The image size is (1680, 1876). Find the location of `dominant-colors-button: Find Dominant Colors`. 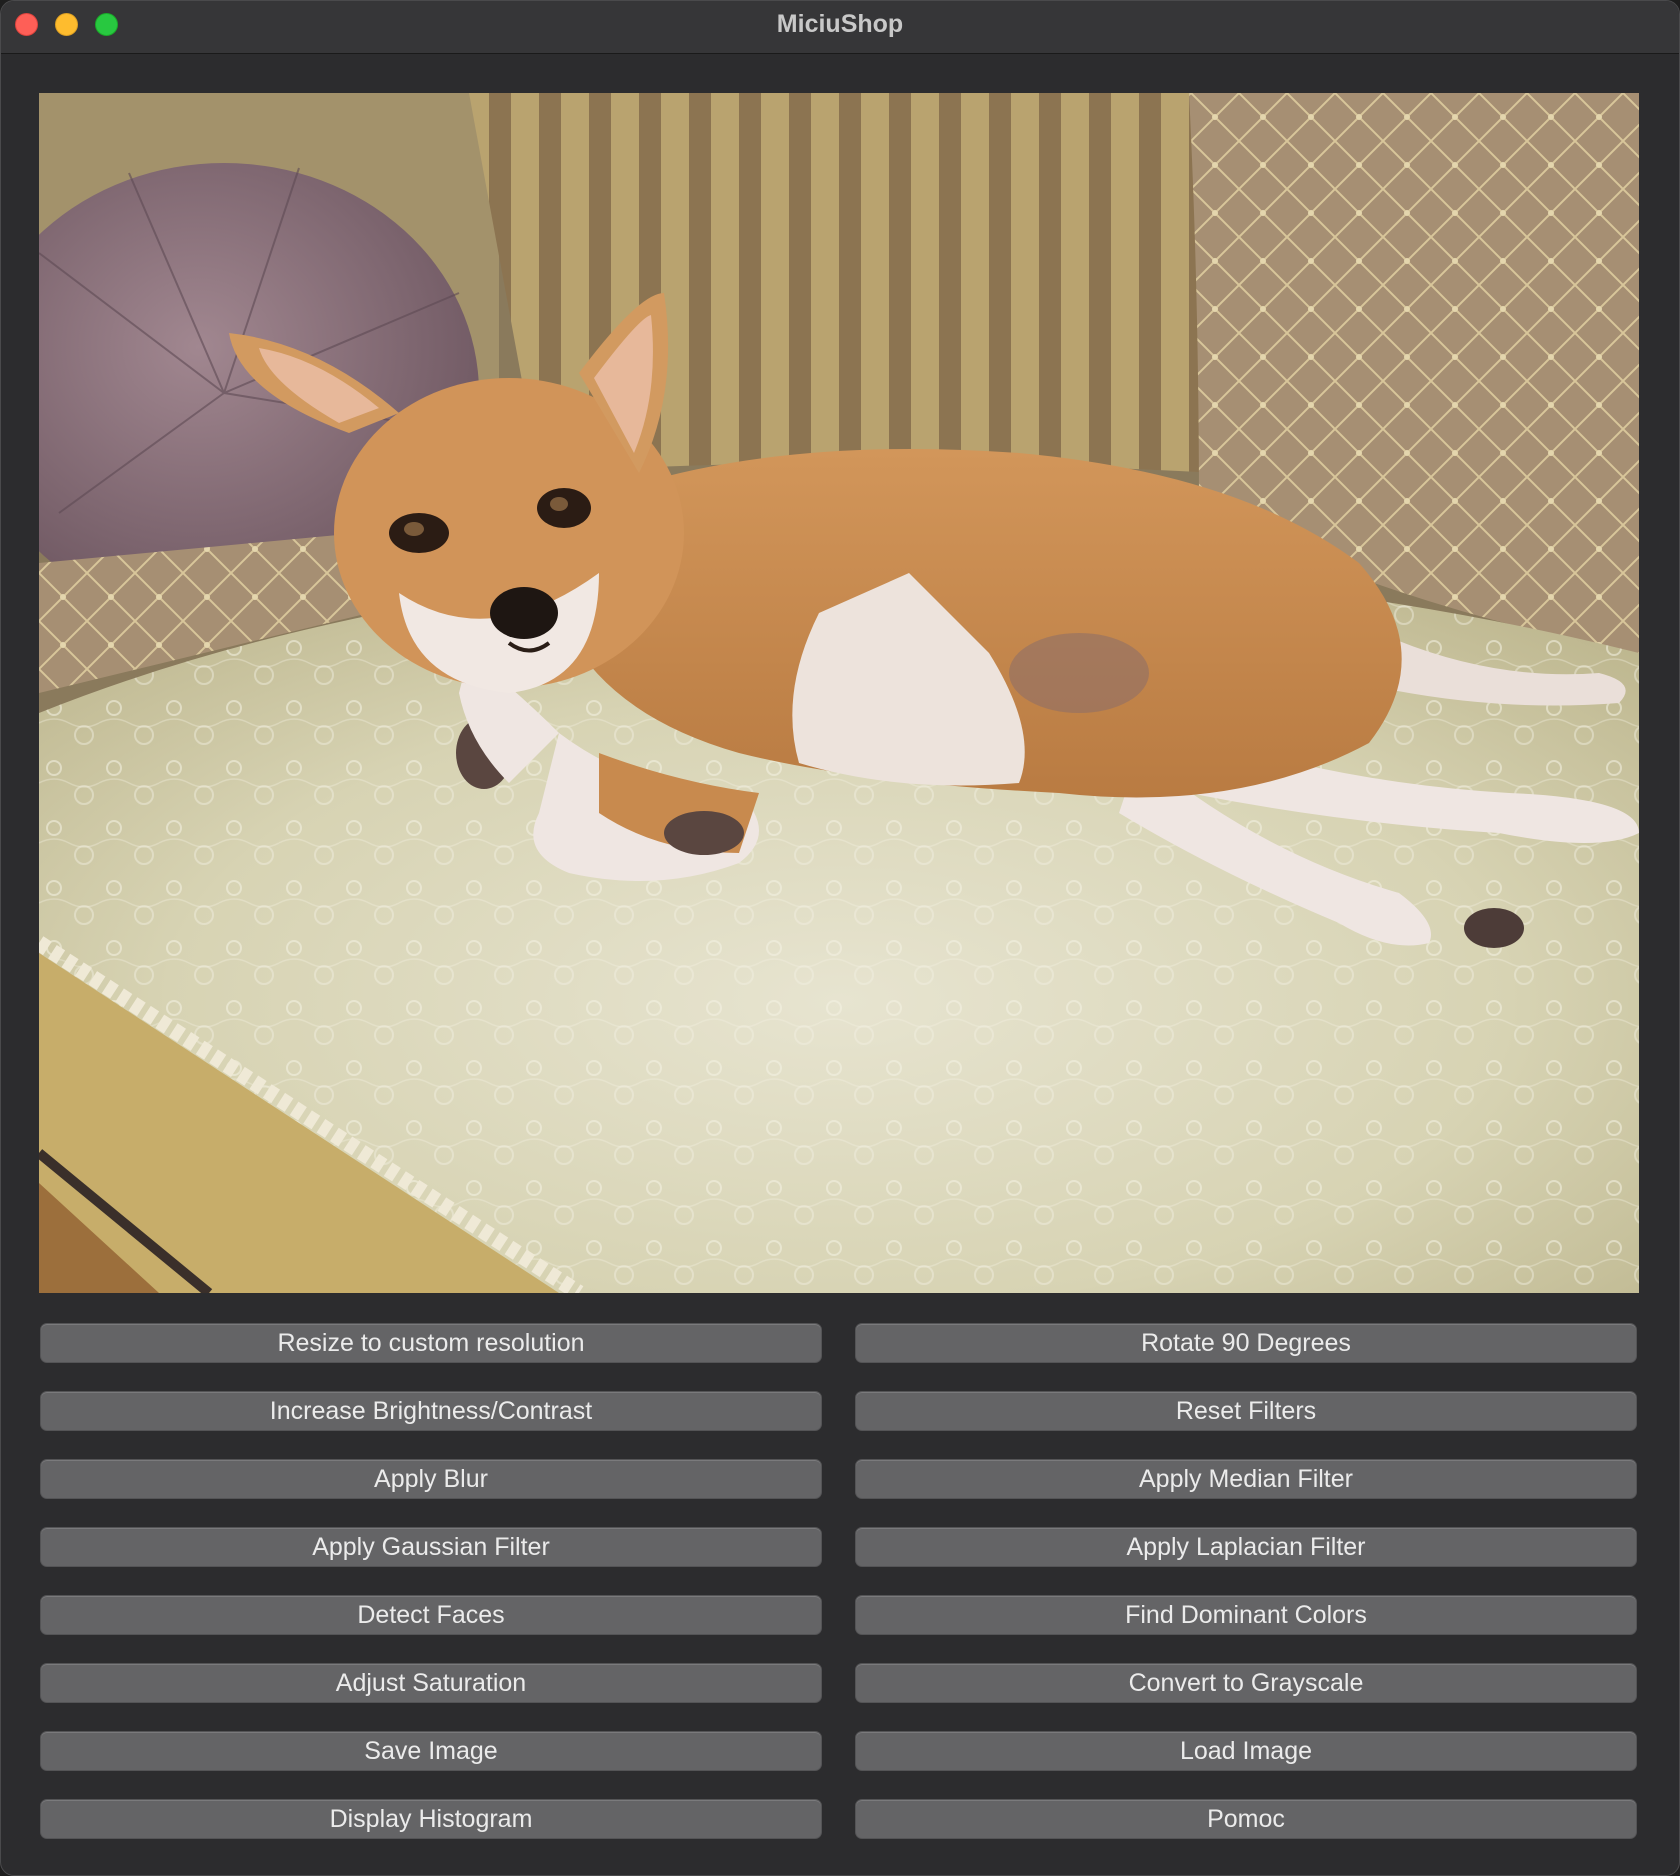

dominant-colors-button: Find Dominant Colors is located at coordinates (1246, 1615).